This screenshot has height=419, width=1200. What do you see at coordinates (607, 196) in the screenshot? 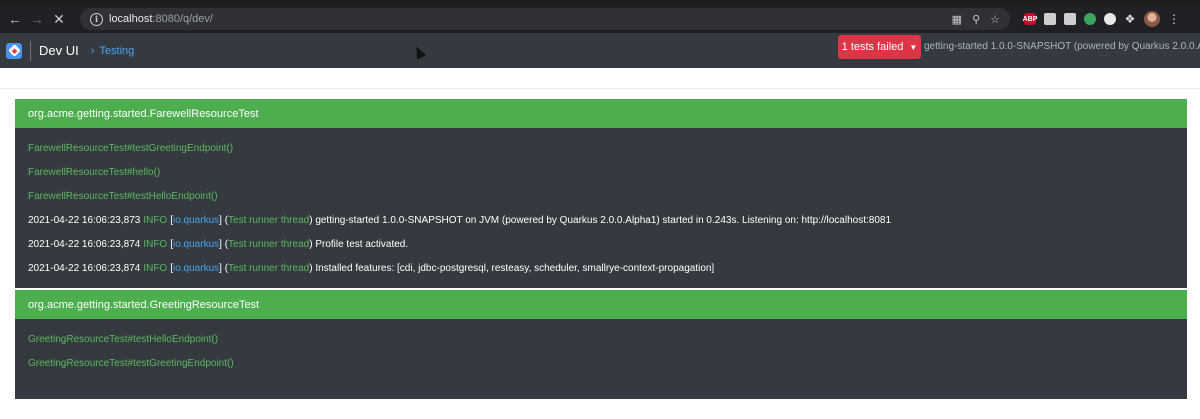
I see `test-item: FarewellResourceTest#testHelloEndpoint()` at bounding box center [607, 196].